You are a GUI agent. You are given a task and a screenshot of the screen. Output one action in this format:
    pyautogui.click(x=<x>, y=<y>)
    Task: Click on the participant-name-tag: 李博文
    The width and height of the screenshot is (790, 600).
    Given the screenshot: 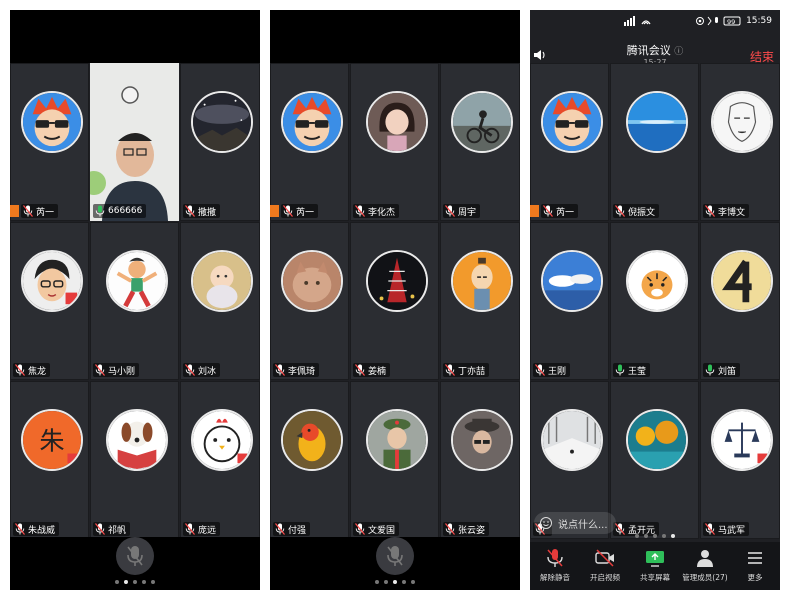 What is the action you would take?
    pyautogui.click(x=726, y=211)
    